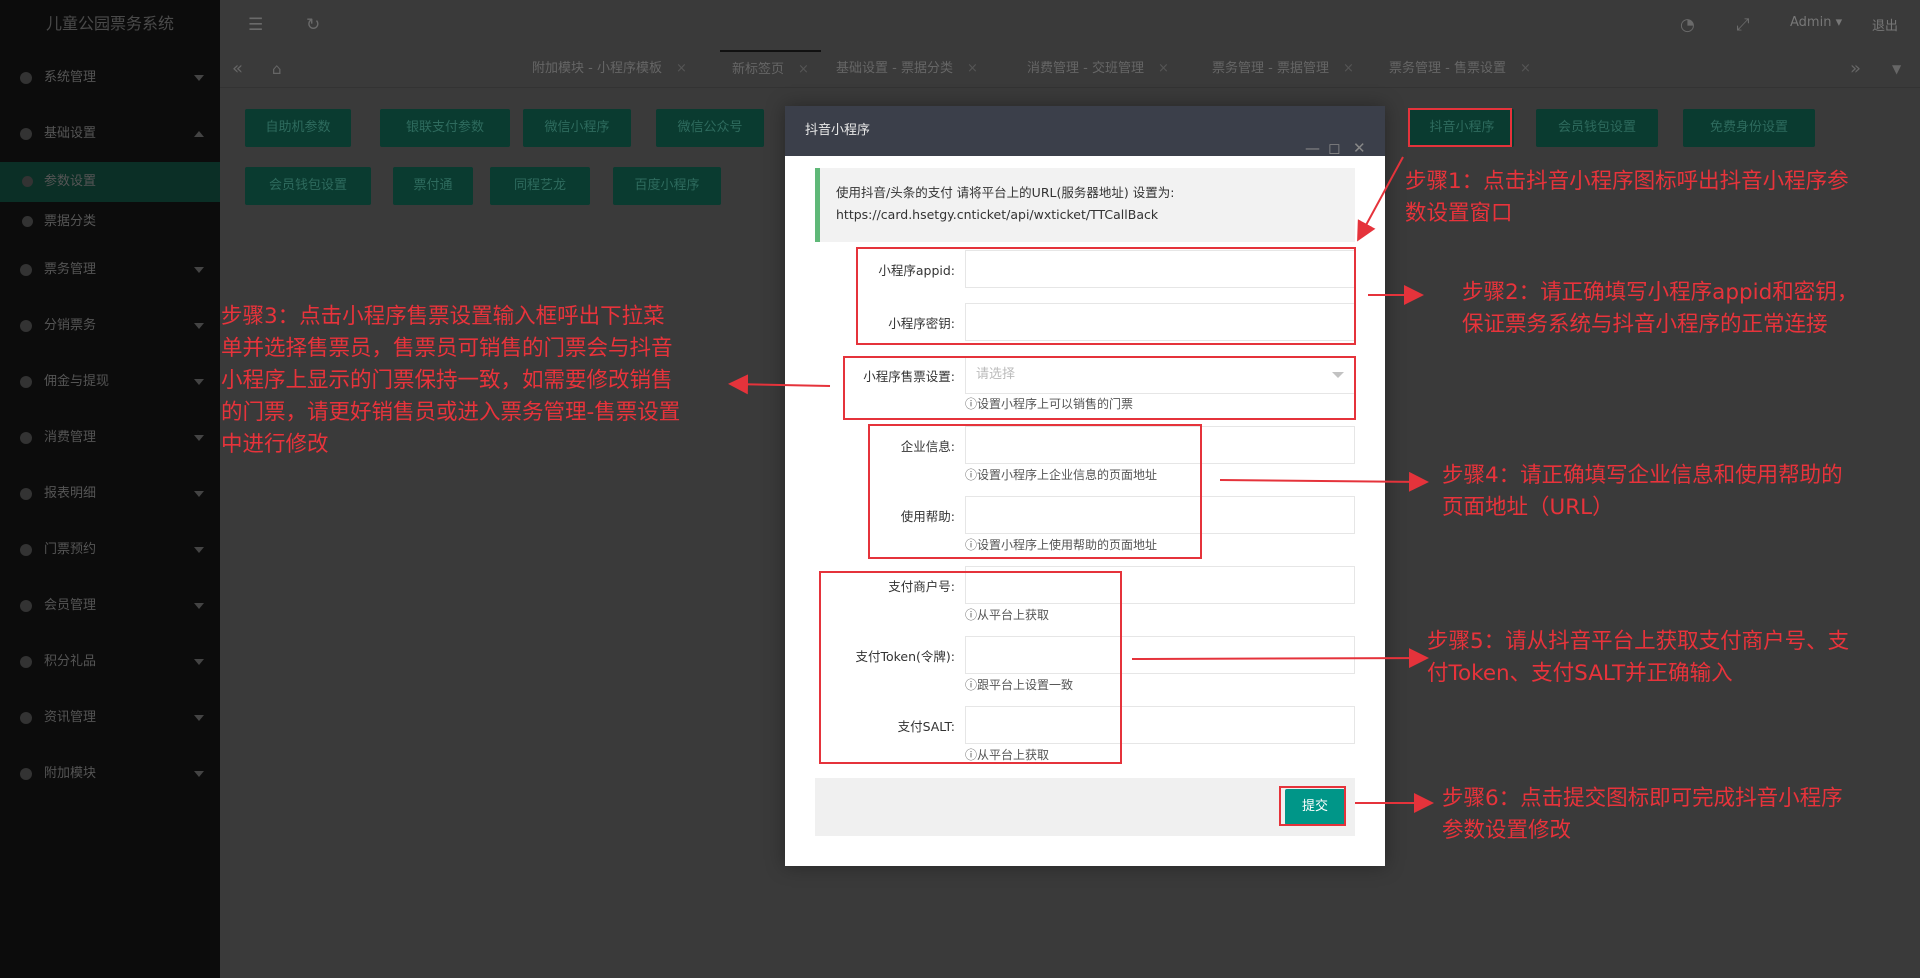 The image size is (1920, 978). I want to click on highlight-douyin-button, so click(1460, 127).